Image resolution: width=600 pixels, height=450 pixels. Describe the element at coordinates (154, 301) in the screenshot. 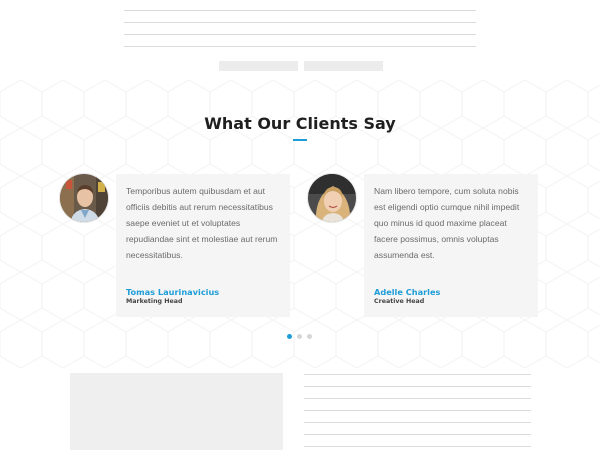

I see `client-role: Marketing Head` at that location.